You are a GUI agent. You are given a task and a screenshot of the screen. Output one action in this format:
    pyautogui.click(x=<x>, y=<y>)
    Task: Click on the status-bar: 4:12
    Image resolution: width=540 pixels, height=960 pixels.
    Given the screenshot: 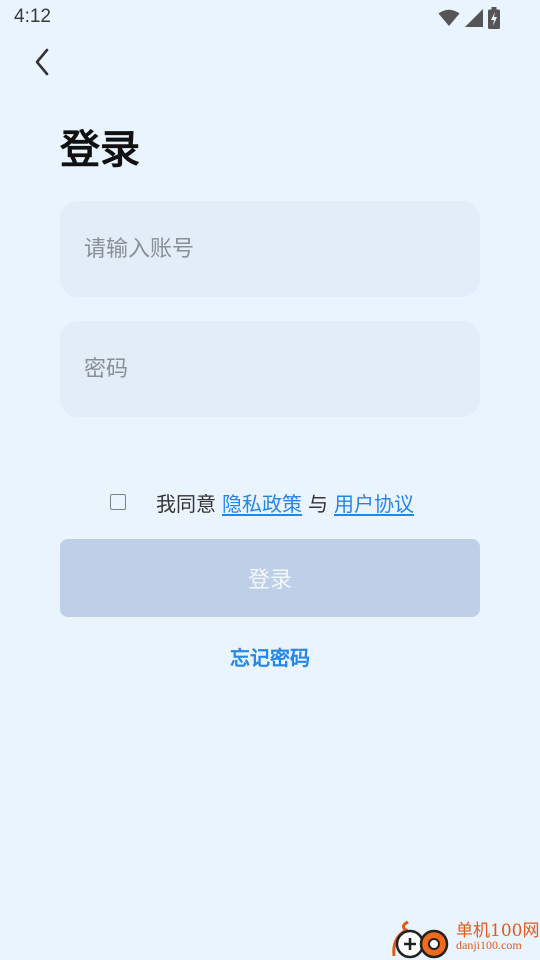 What is the action you would take?
    pyautogui.click(x=270, y=18)
    